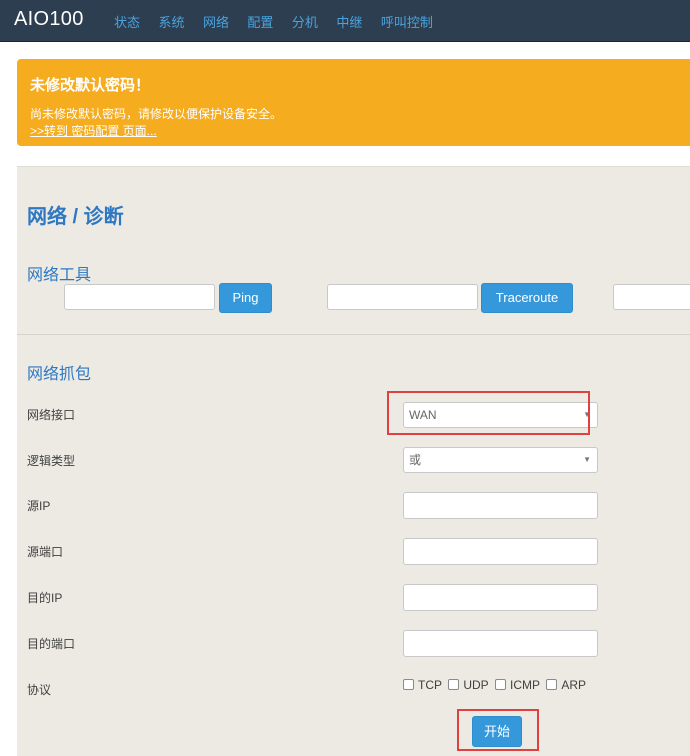  I want to click on protocol-checkbox-group: TCP UDP ICMP ARP, so click(496, 685).